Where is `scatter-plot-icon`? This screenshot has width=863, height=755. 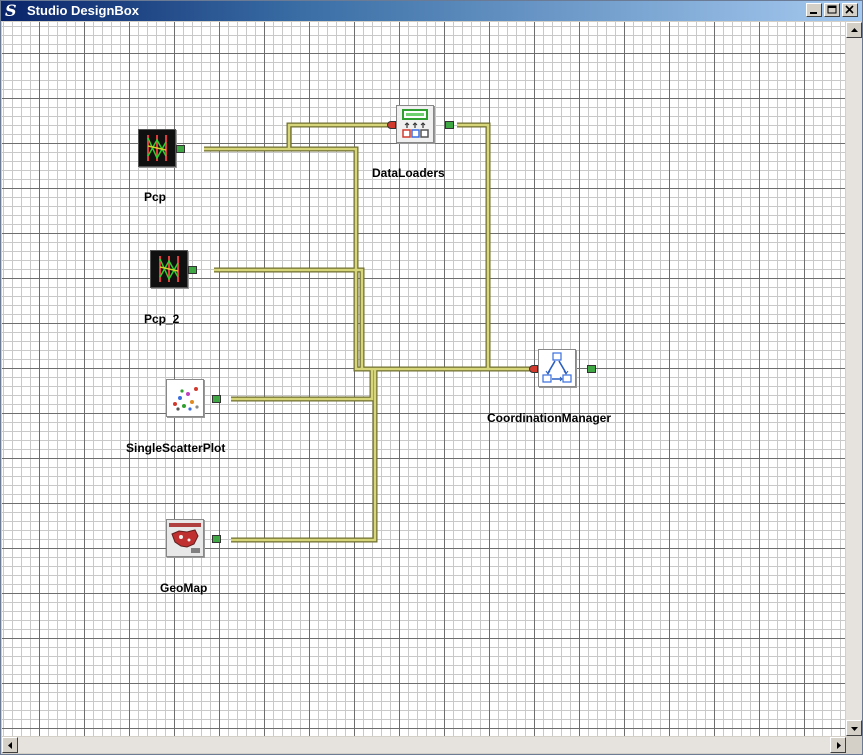
scatter-plot-icon is located at coordinates (185, 398).